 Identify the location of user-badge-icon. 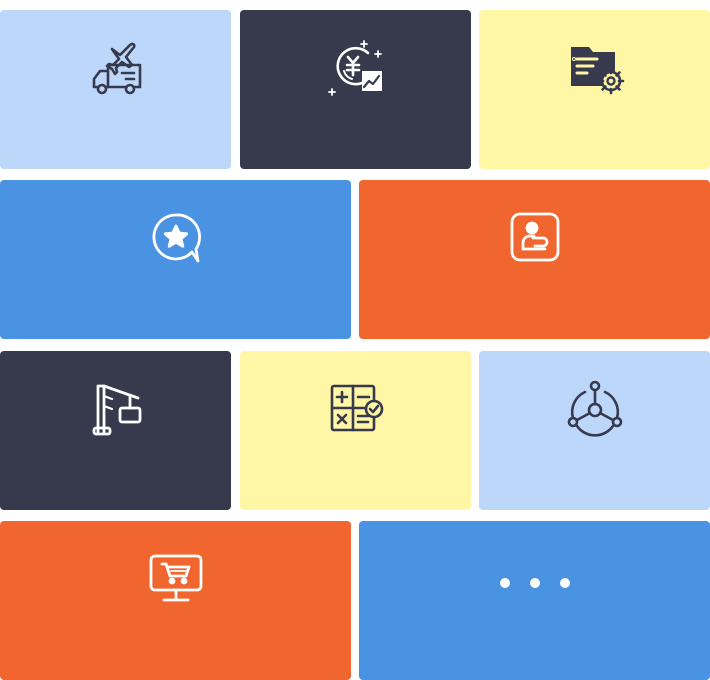
(535, 237).